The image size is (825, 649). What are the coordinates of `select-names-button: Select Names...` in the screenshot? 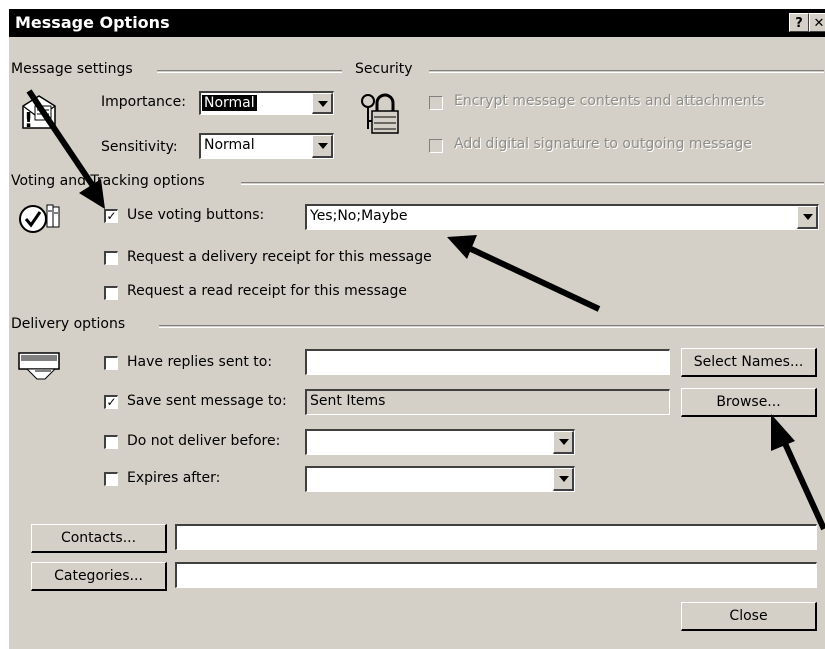 It's located at (749, 362).